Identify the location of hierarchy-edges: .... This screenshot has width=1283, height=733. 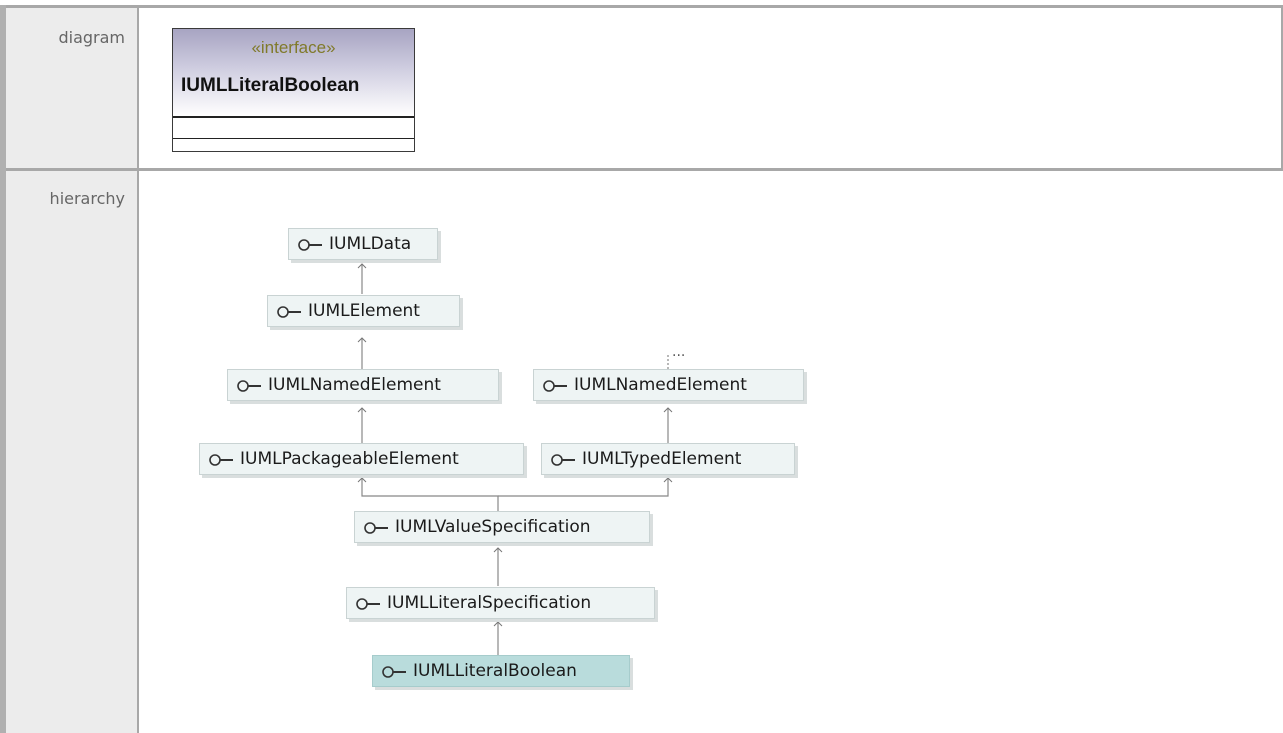
(521, 459).